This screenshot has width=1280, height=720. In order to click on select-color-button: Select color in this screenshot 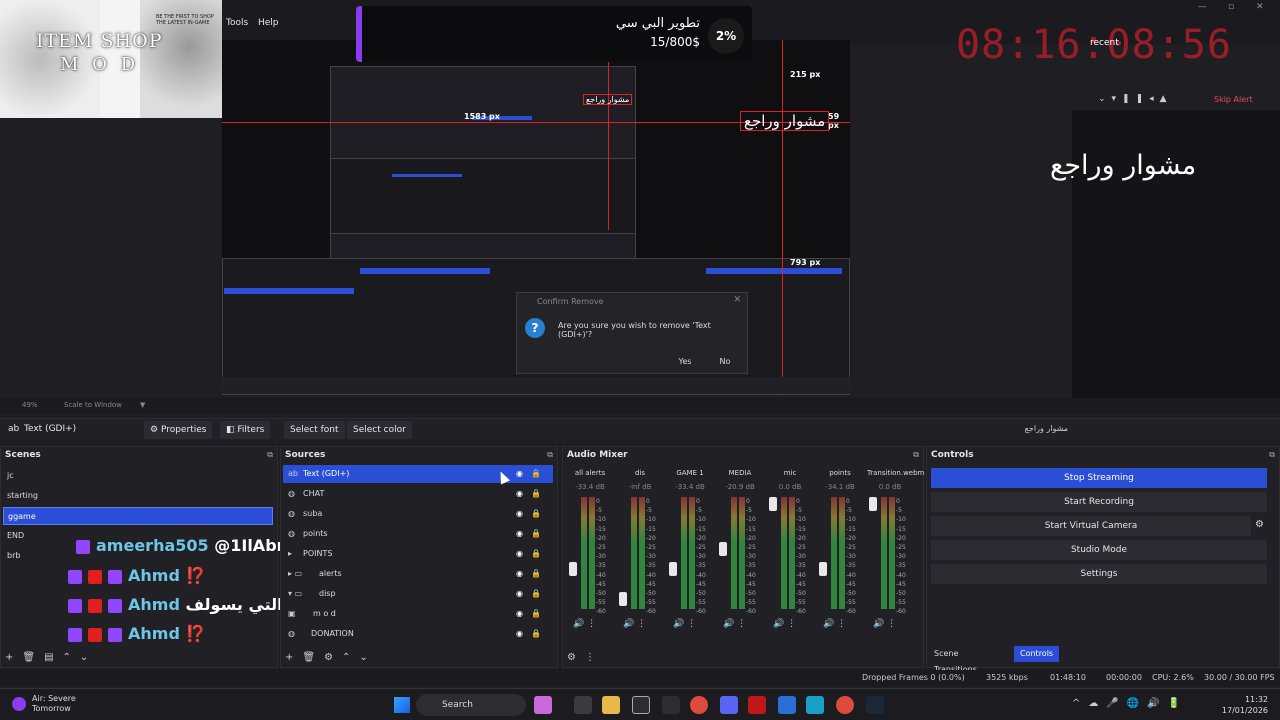, I will do `click(379, 430)`.